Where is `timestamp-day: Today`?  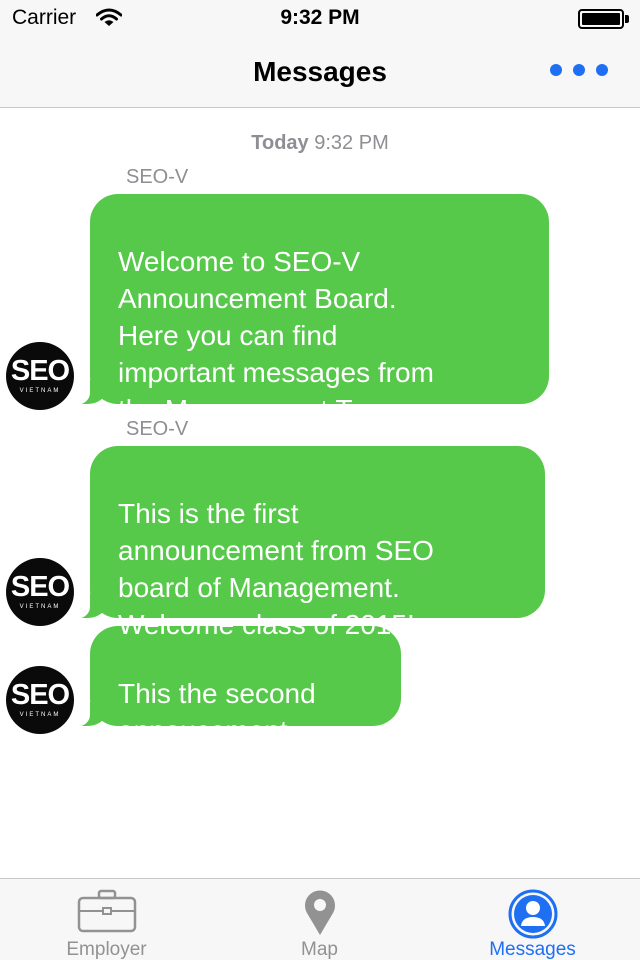
timestamp-day: Today is located at coordinates (280, 143).